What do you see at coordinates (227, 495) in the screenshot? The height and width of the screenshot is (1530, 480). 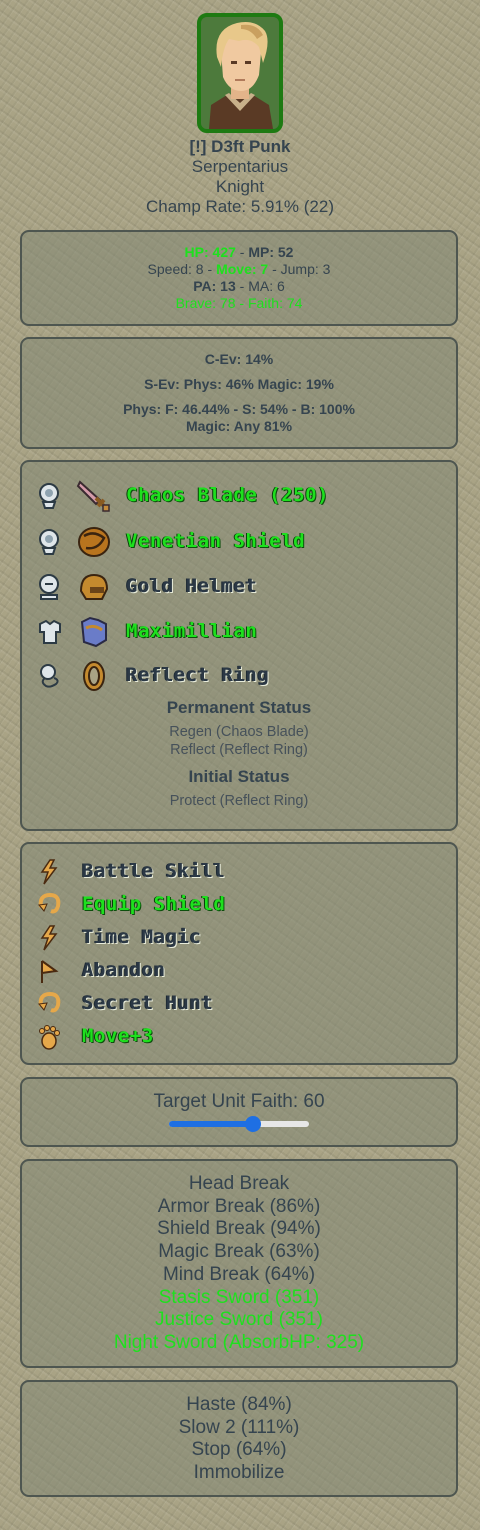 I see `equipment-label: Chaos Blade (250)` at bounding box center [227, 495].